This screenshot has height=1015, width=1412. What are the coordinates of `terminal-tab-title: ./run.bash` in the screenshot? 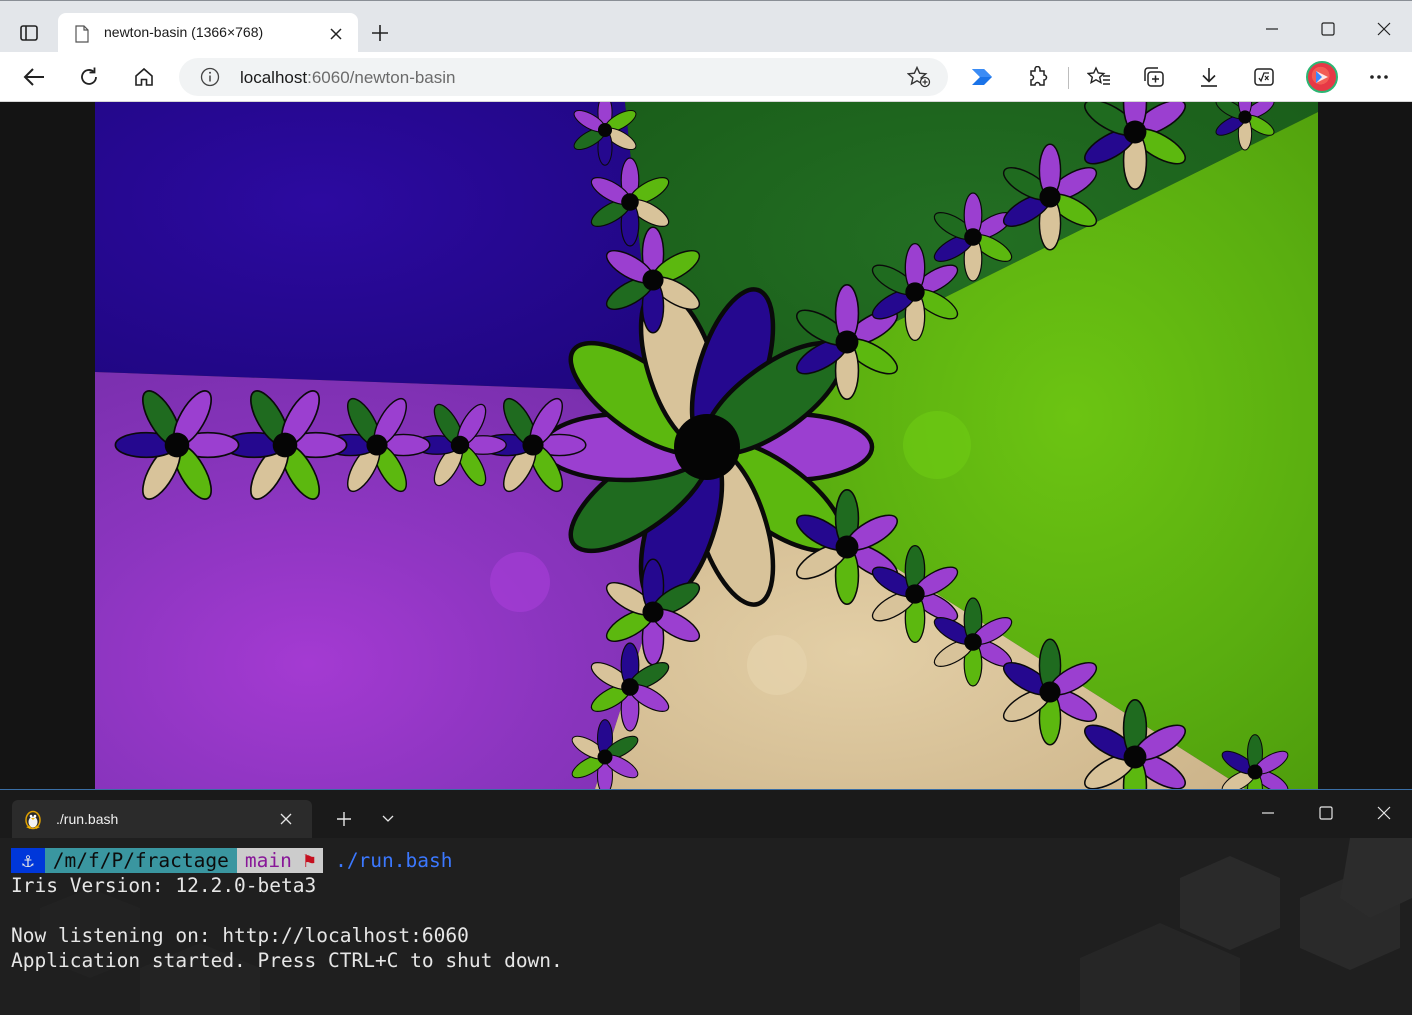 It's located at (87, 819).